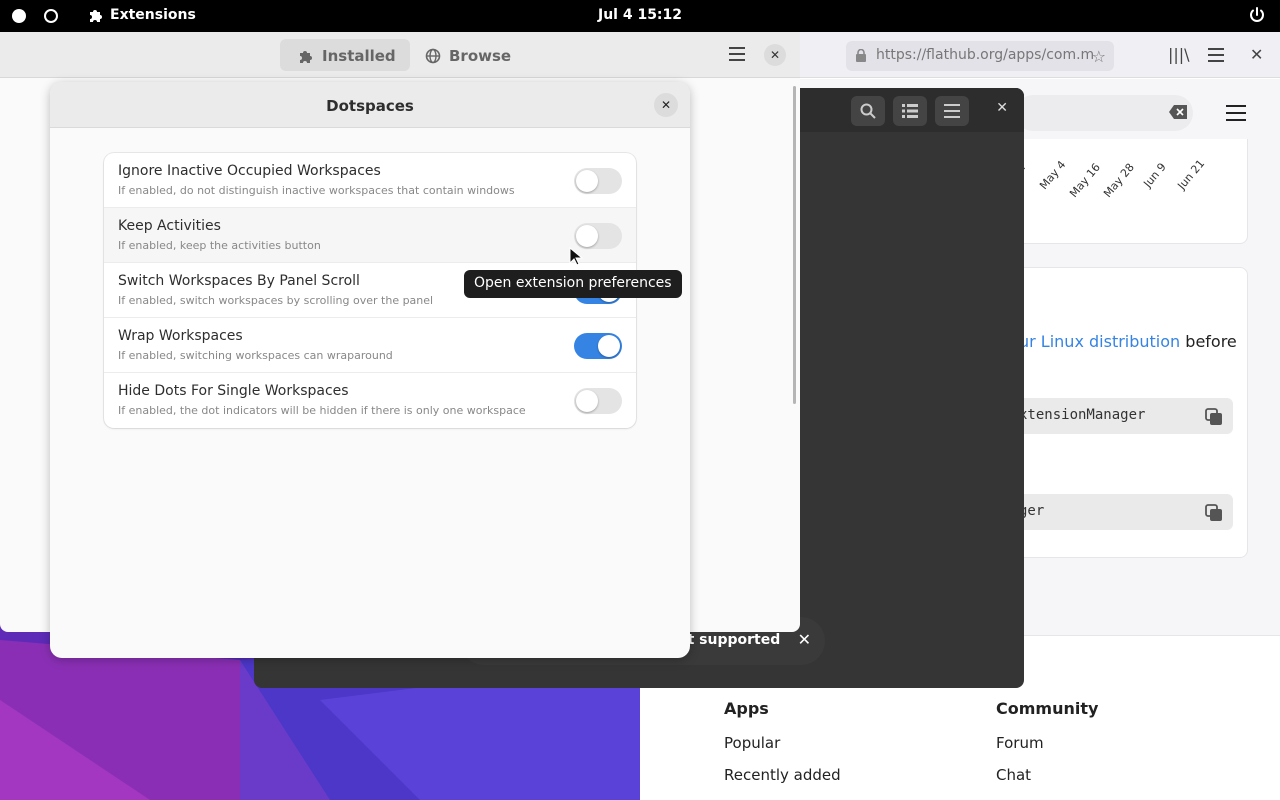  What do you see at coordinates (1155, 175) in the screenshot?
I see `chart-tick: Jun 9` at bounding box center [1155, 175].